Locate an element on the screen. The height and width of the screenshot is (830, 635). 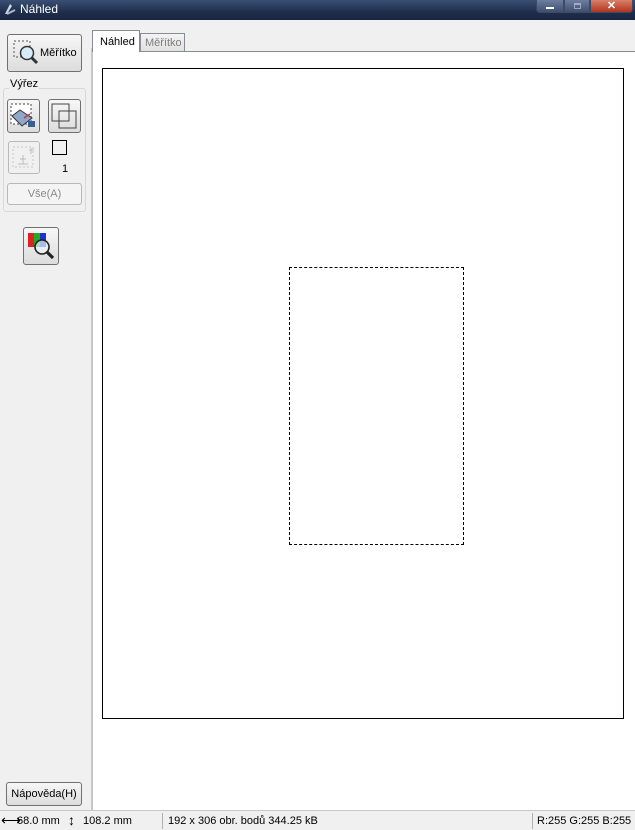
select-all-label: Vše(A) is located at coordinates (44, 194).